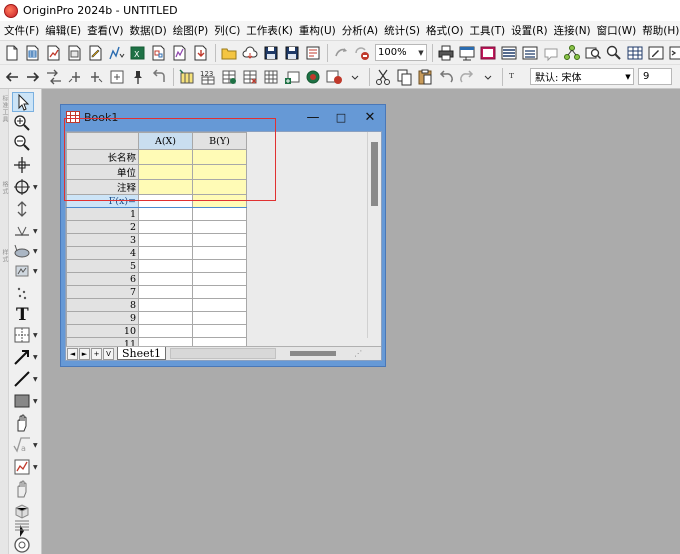 This screenshot has width=680, height=554. Describe the element at coordinates (319, 30) in the screenshot. I see `menu-reshape: 重构(U)` at that location.